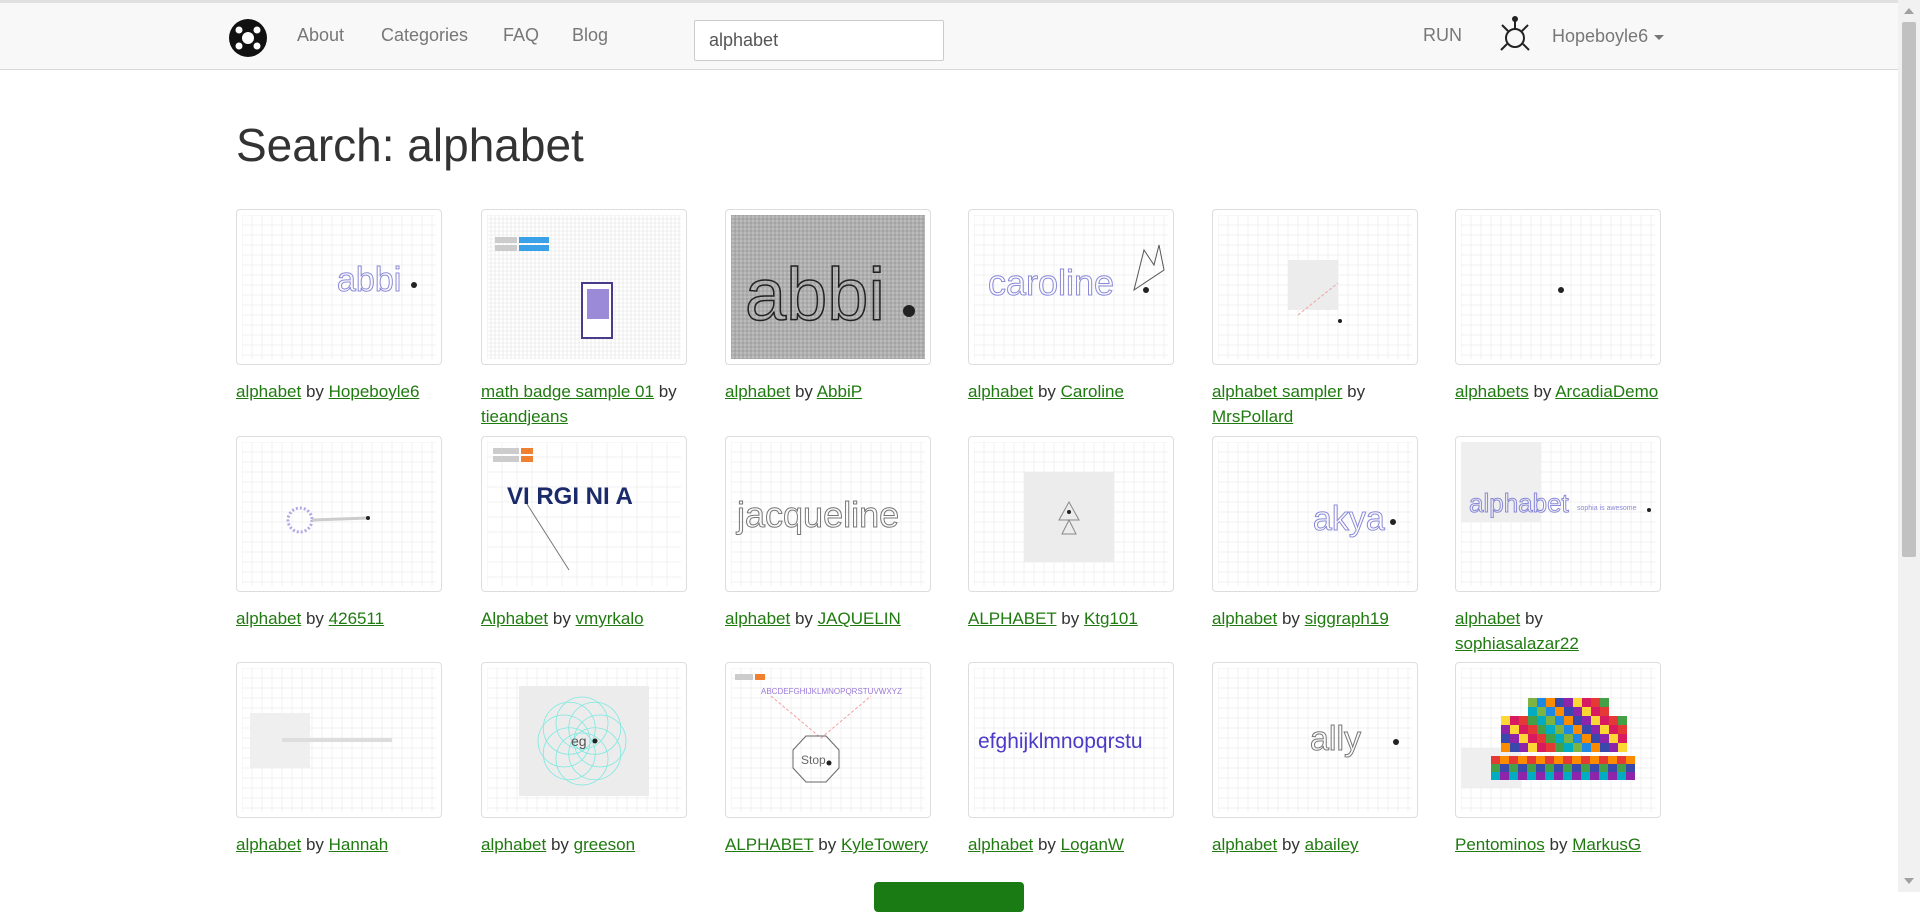 This screenshot has width=1920, height=912. I want to click on result-author-link: MrsPollard, so click(1252, 416).